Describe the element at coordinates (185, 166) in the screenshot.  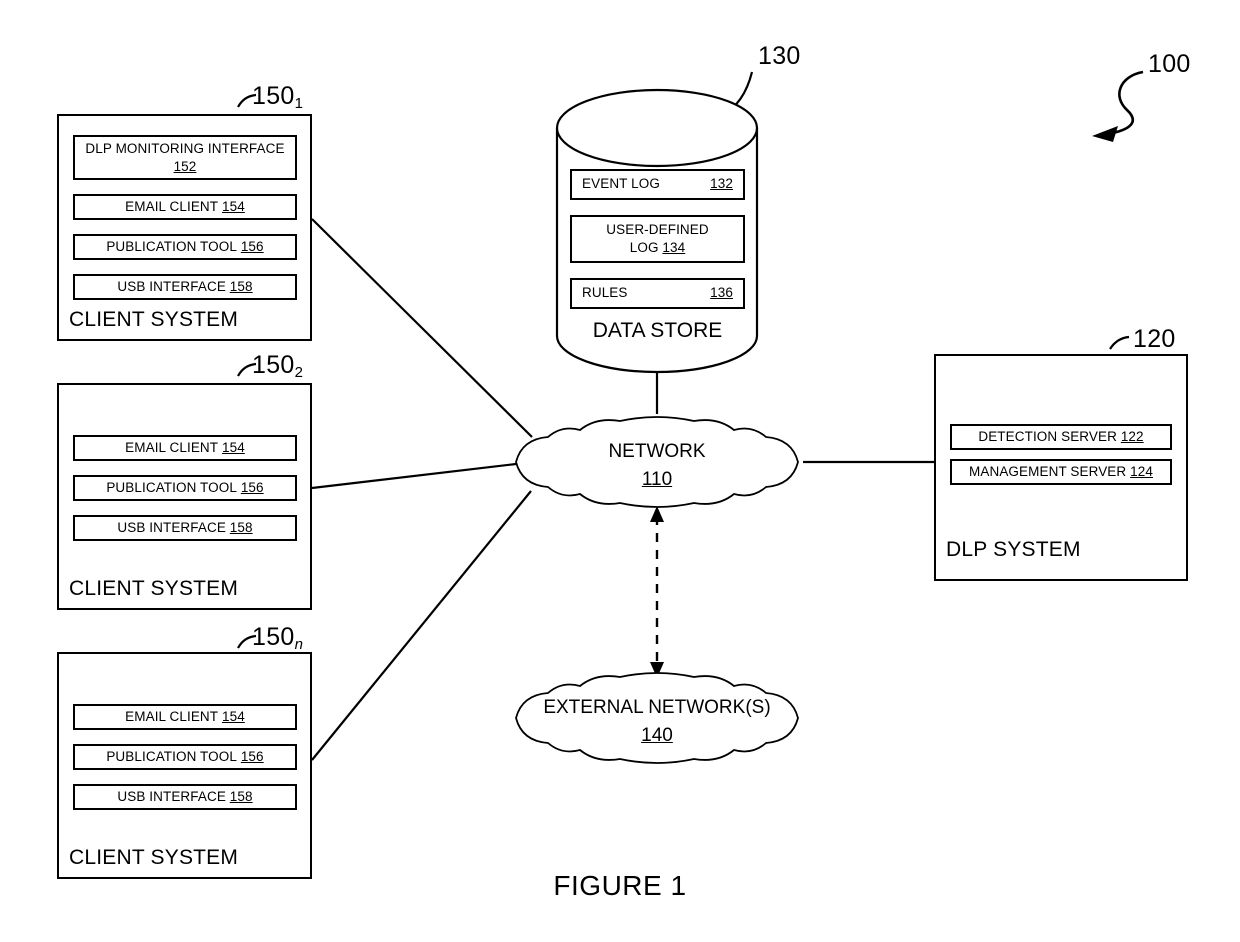
I see `module-ref: 152` at that location.